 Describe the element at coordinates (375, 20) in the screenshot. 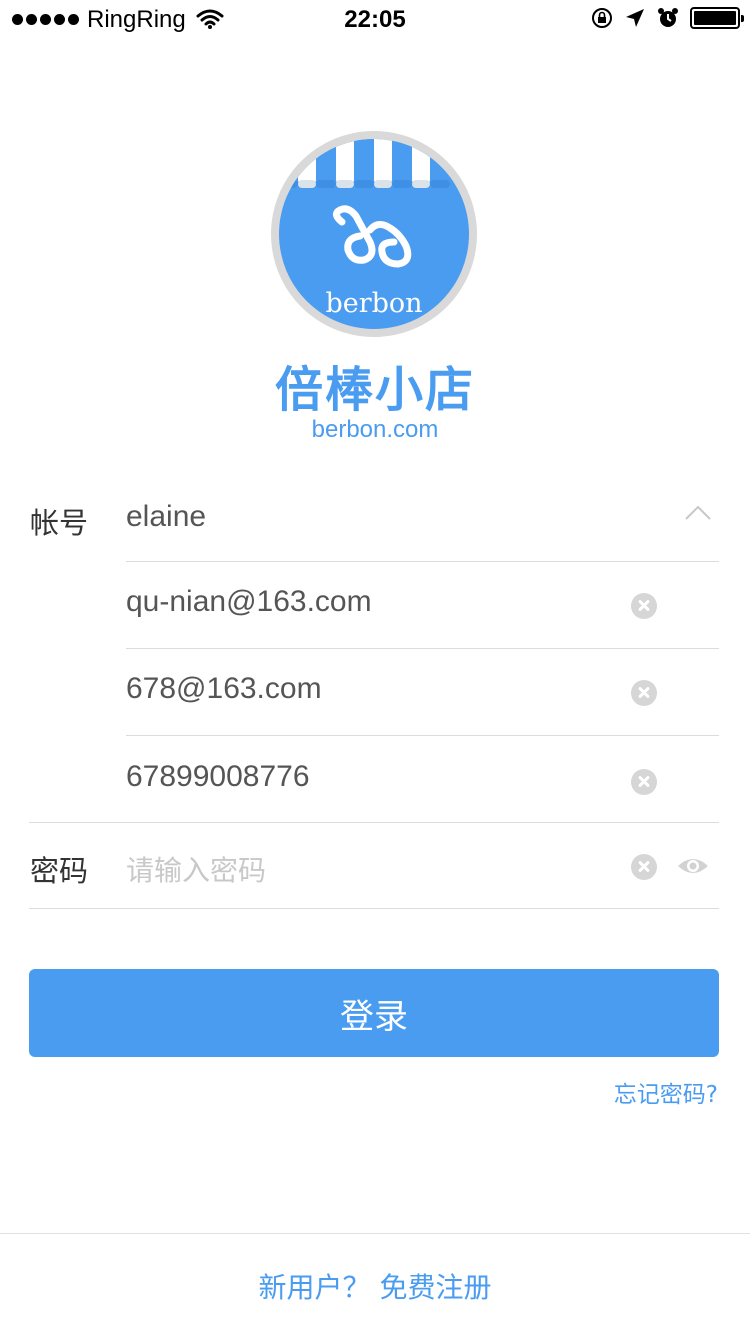

I see `status-bar: RingRing 22:05` at that location.